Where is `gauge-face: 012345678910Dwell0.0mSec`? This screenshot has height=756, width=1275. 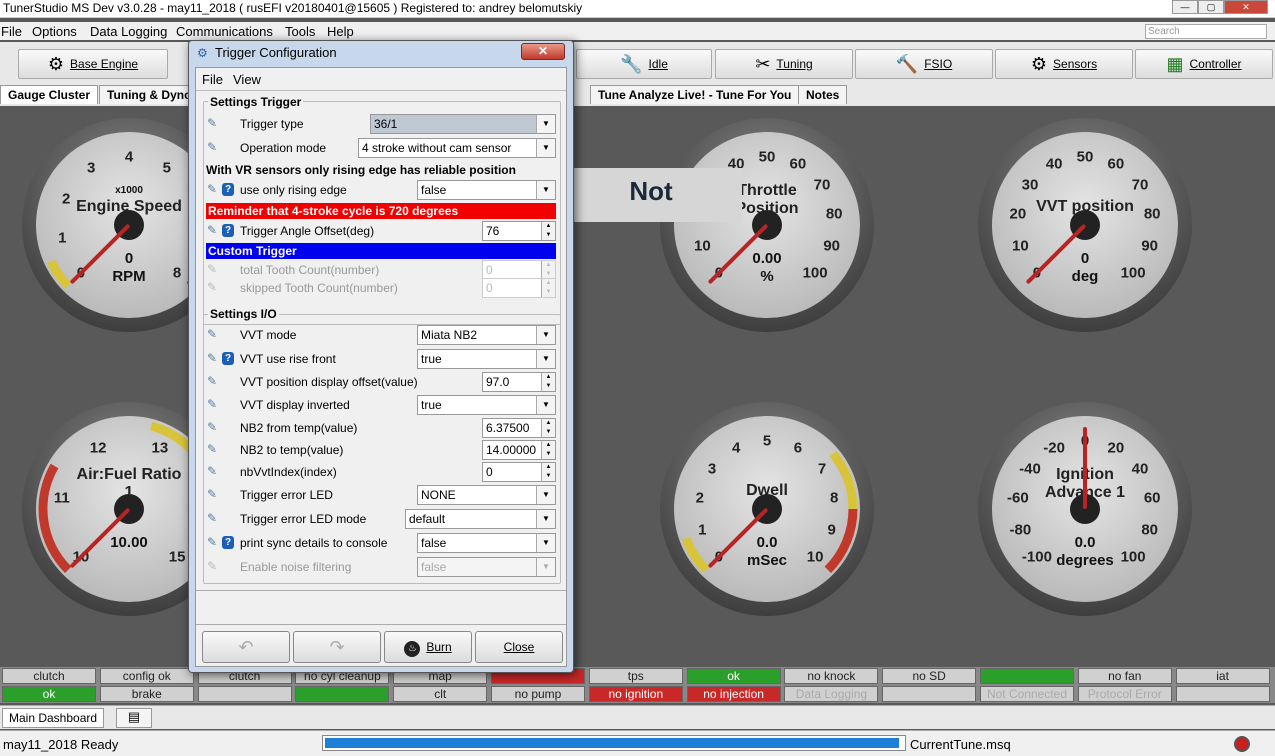
gauge-face: 012345678910Dwell0.0mSec is located at coordinates (767, 509).